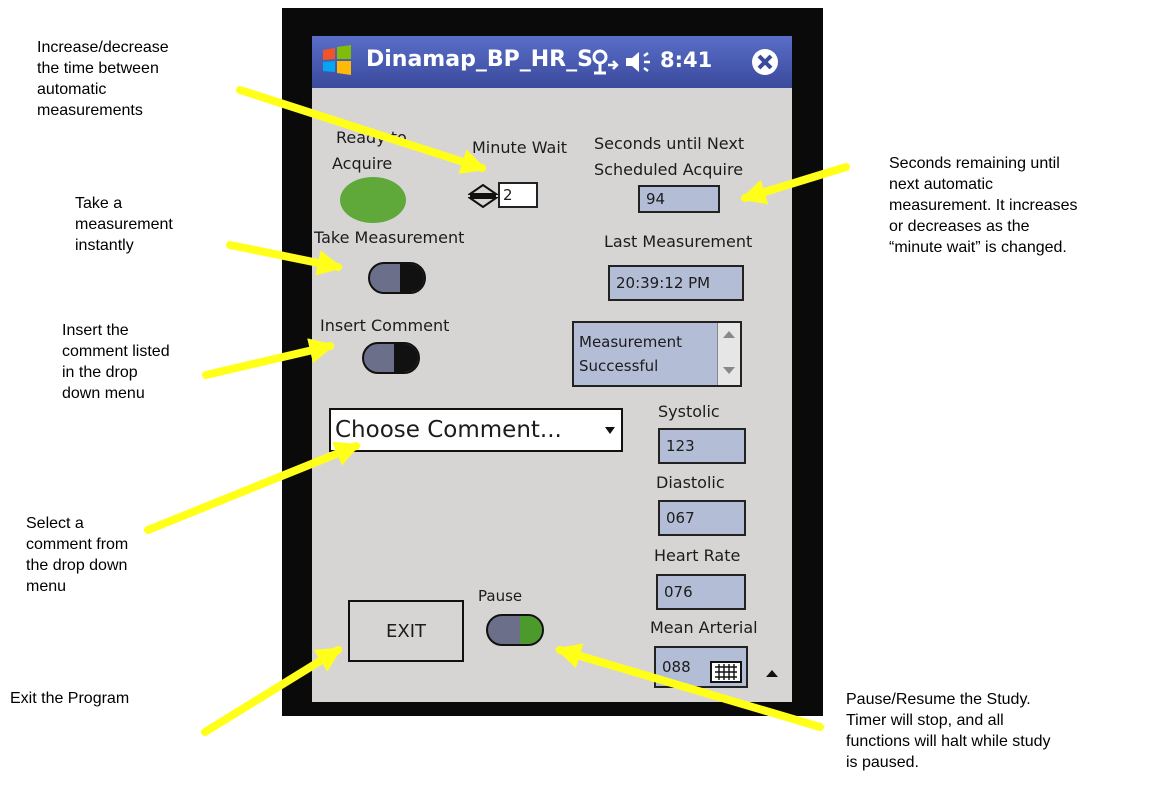 This screenshot has width=1152, height=787. What do you see at coordinates (252, 487) in the screenshot?
I see `arrow-select-comment` at bounding box center [252, 487].